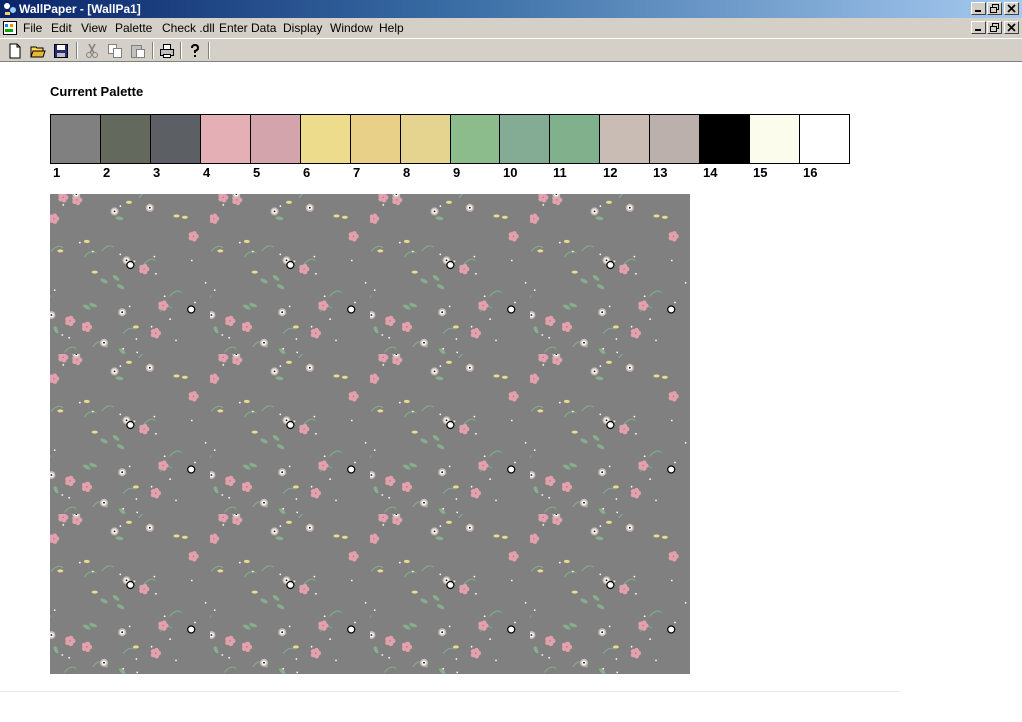 The width and height of the screenshot is (1022, 722). What do you see at coordinates (307, 172) in the screenshot?
I see `palette-label-6: 6` at bounding box center [307, 172].